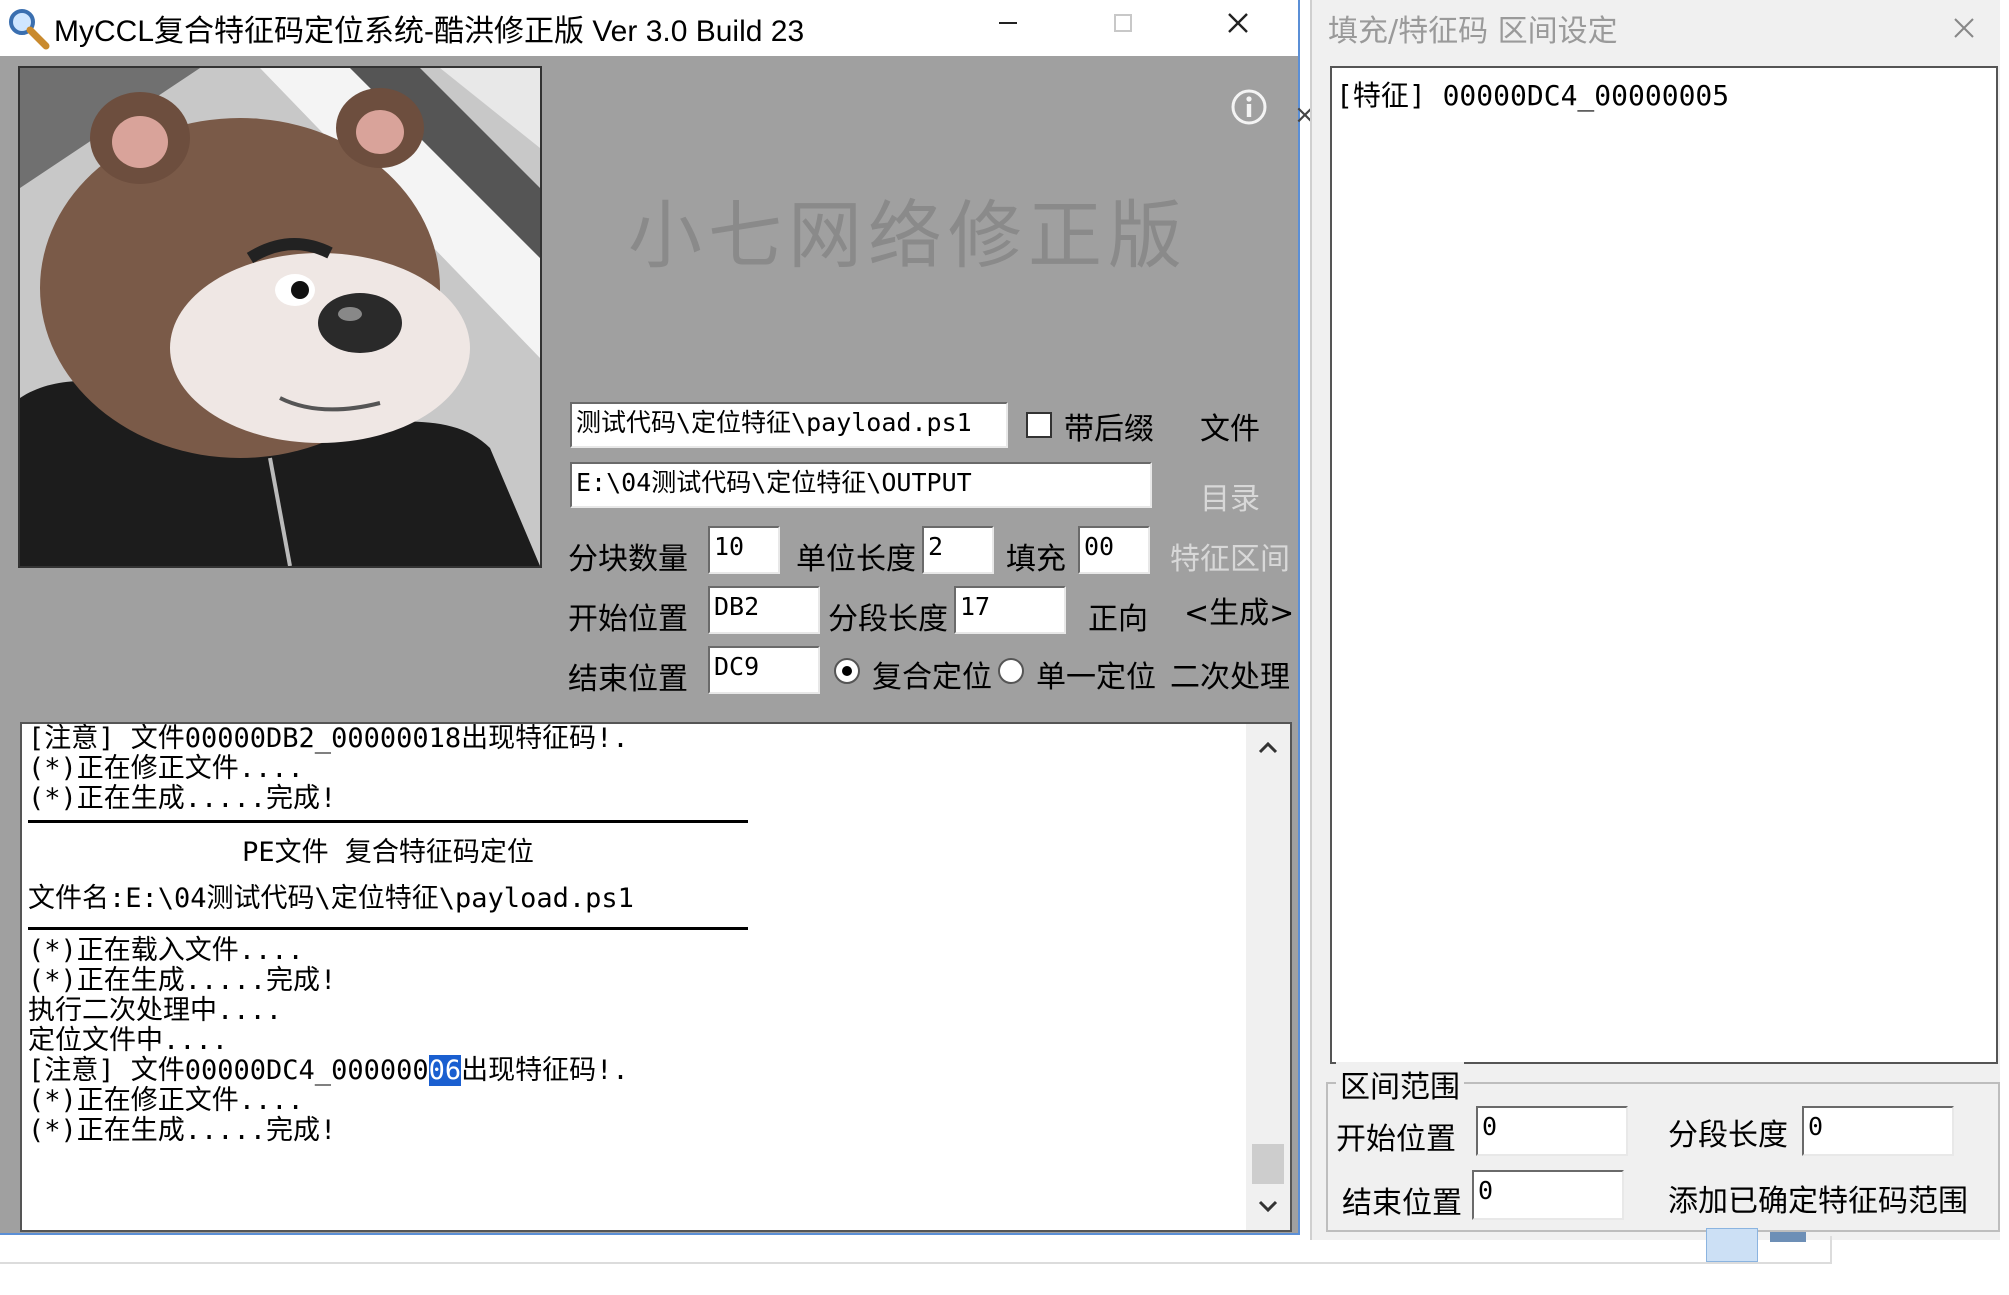 This screenshot has height=1295, width=2009. What do you see at coordinates (1532, 94) in the screenshot?
I see `feature-list-item: [特征] 00000DC4_00000005` at bounding box center [1532, 94].